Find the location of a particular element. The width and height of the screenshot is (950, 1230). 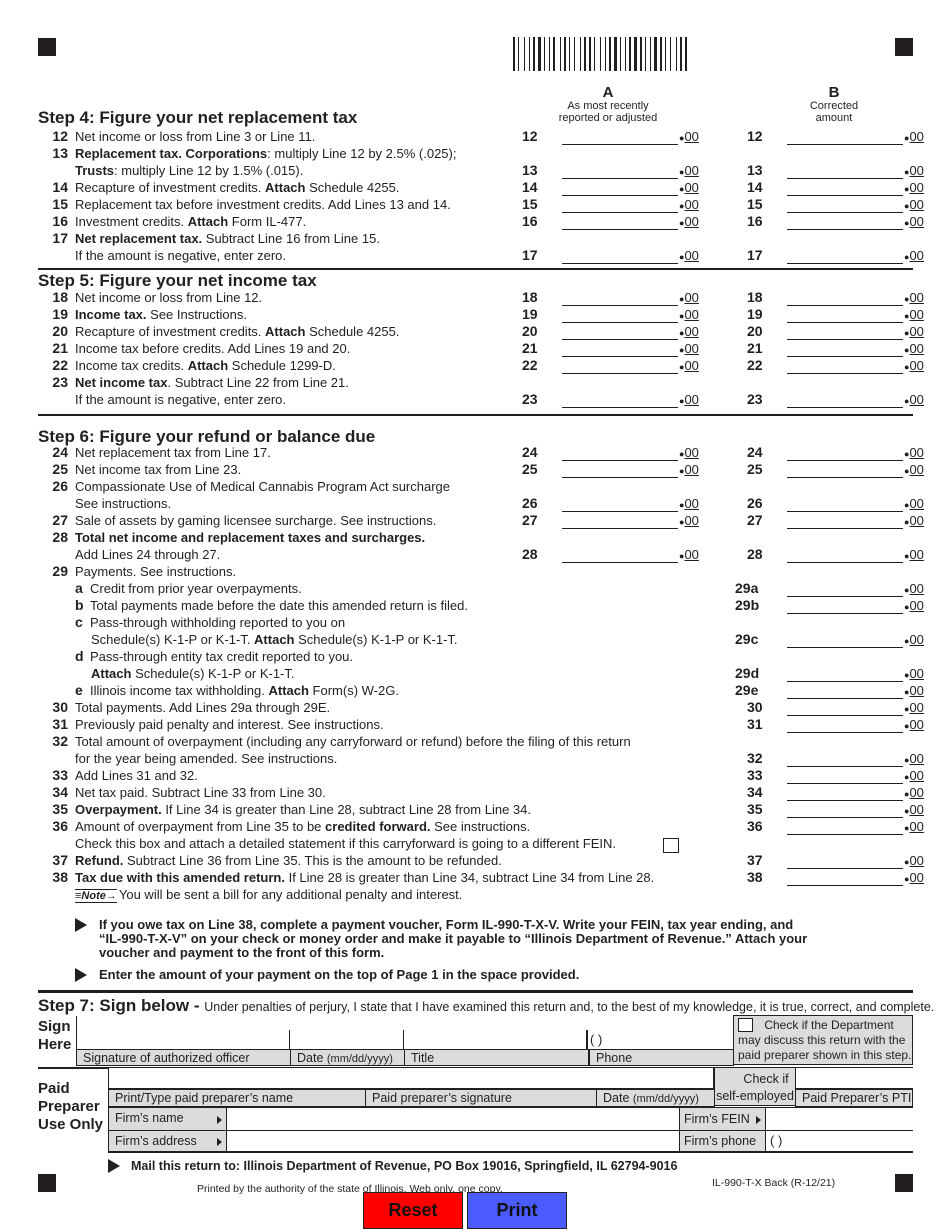

amount-input-38-b is located at coordinates (845, 879).